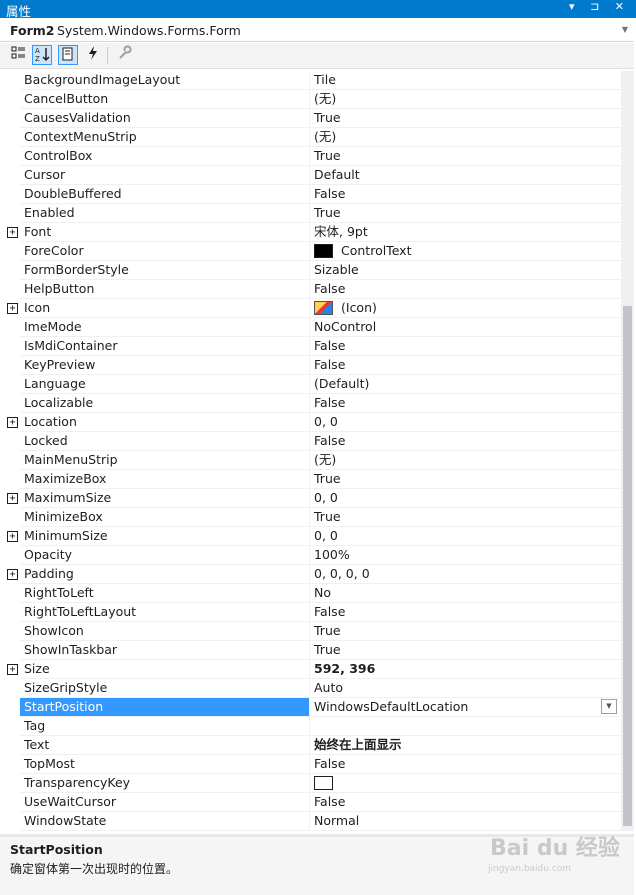 Image resolution: width=636 pixels, height=895 pixels. Describe the element at coordinates (466, 175) in the screenshot. I see `property-value: Default` at that location.